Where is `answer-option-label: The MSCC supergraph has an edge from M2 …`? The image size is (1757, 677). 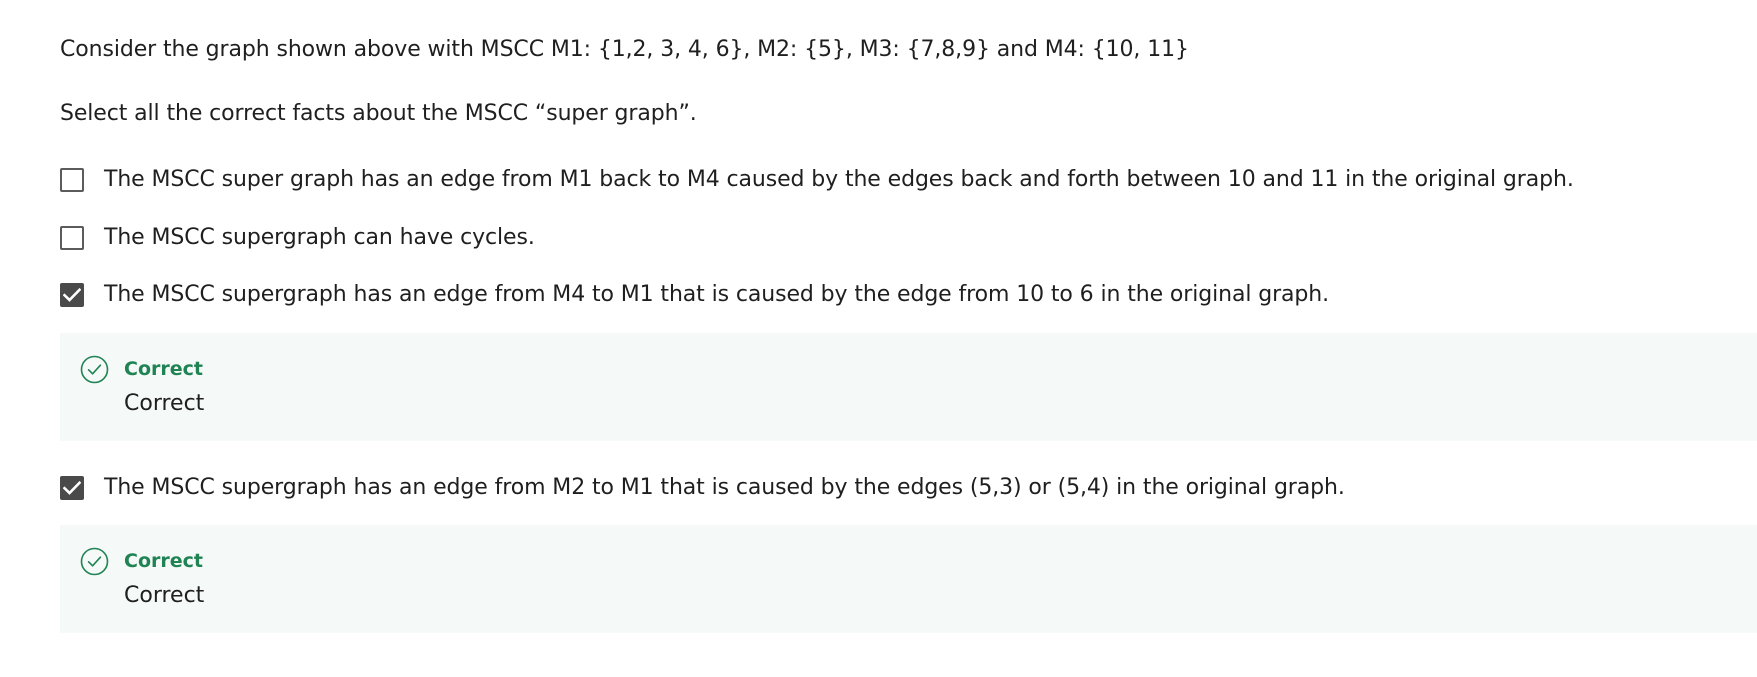 answer-option-label: The MSCC supergraph has an edge from M2 … is located at coordinates (724, 487).